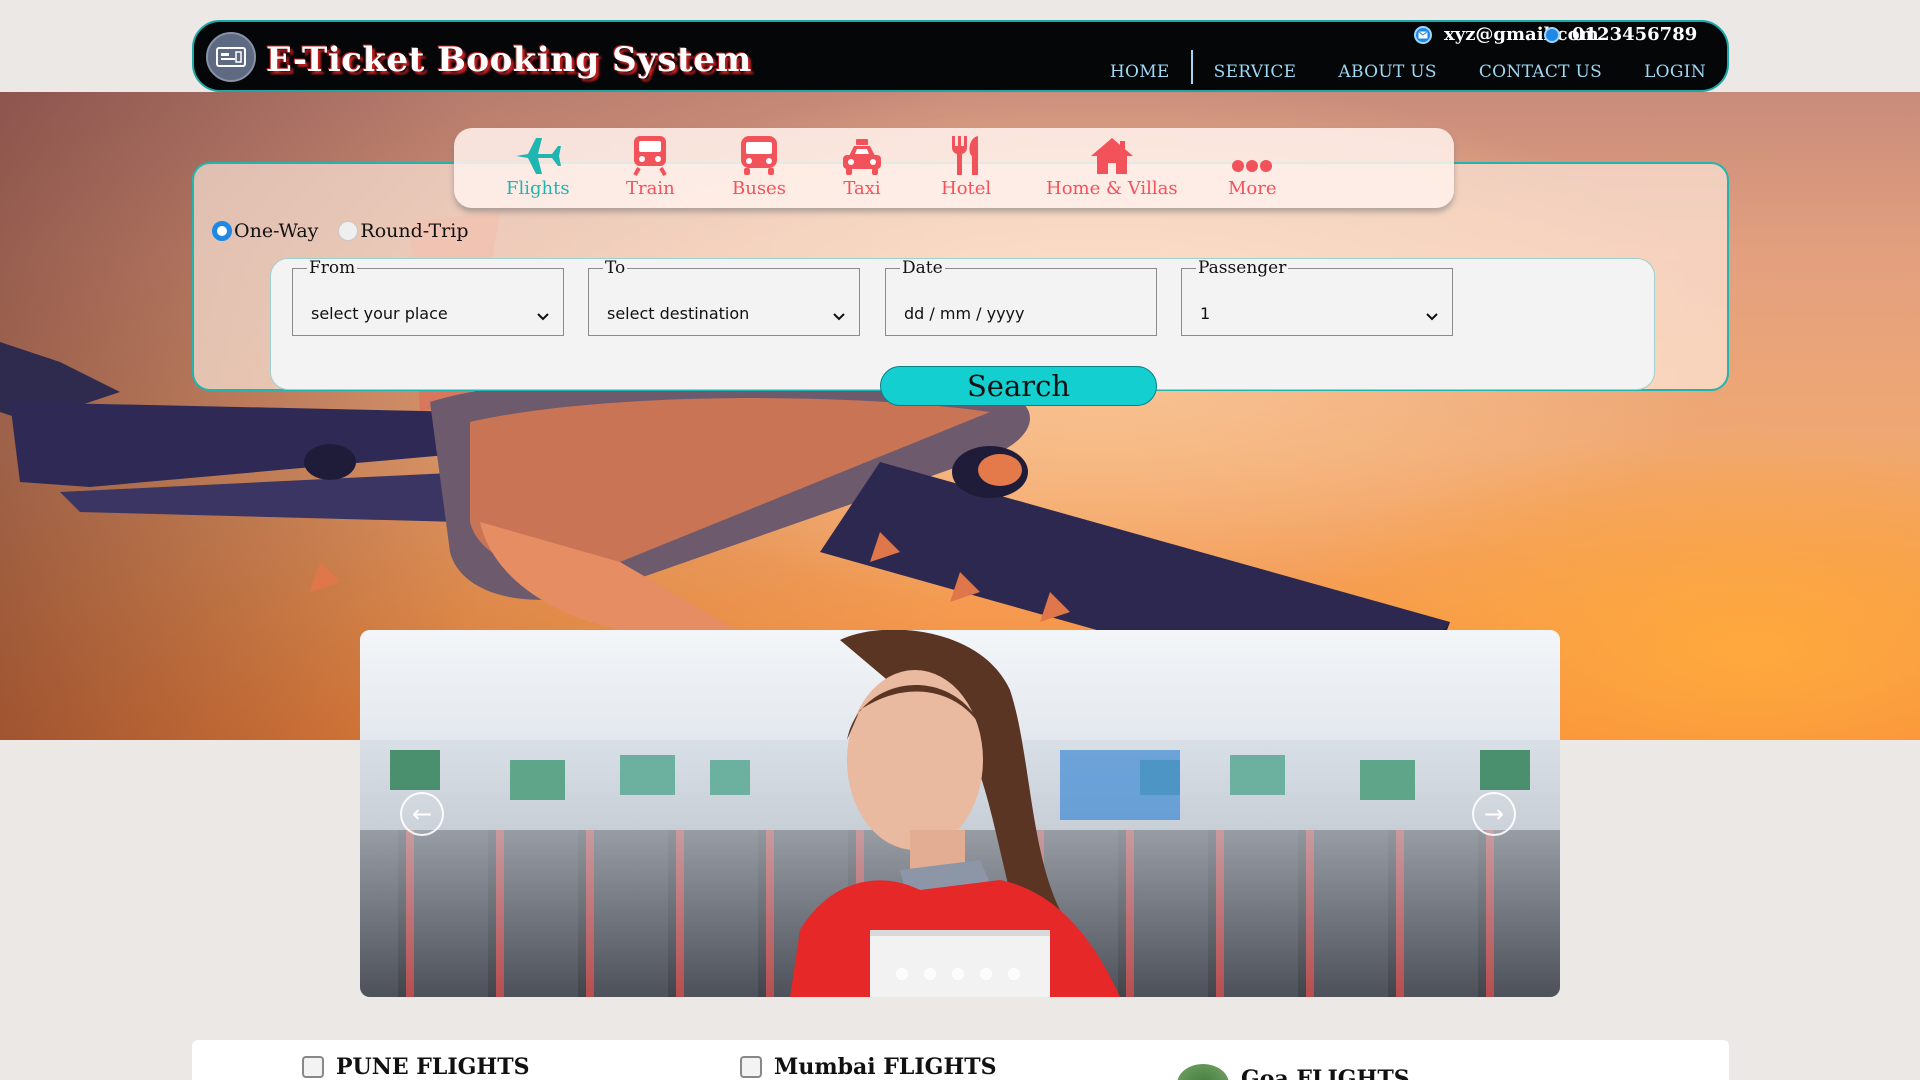 This screenshot has height=1080, width=1920. I want to click on arrow-left-icon: ←, so click(422, 814).